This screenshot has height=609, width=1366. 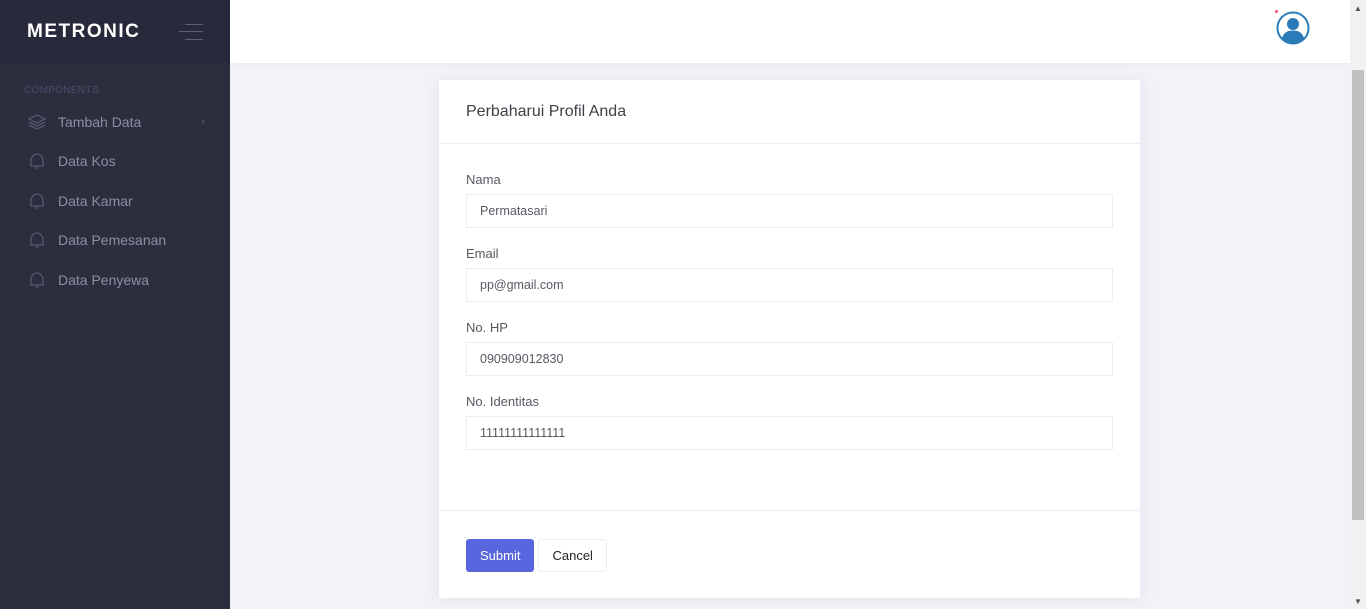 I want to click on form-group-no-hp: No. HP, so click(x=789, y=348).